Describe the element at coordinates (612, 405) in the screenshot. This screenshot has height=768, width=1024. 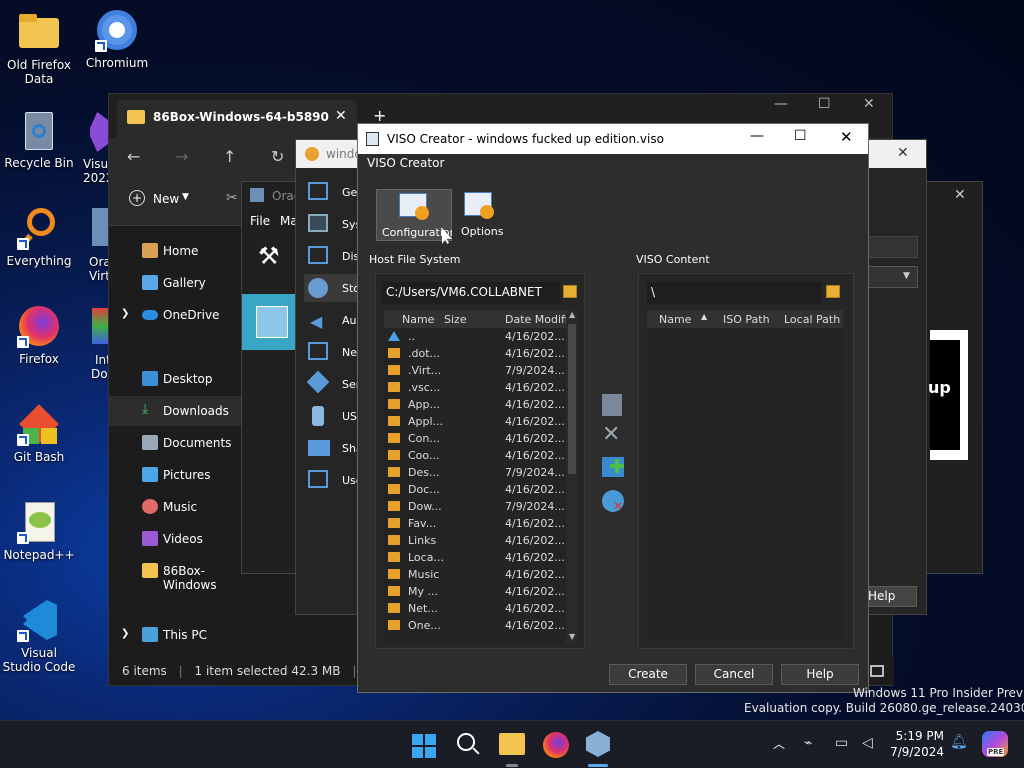
I see `copy-icon` at that location.